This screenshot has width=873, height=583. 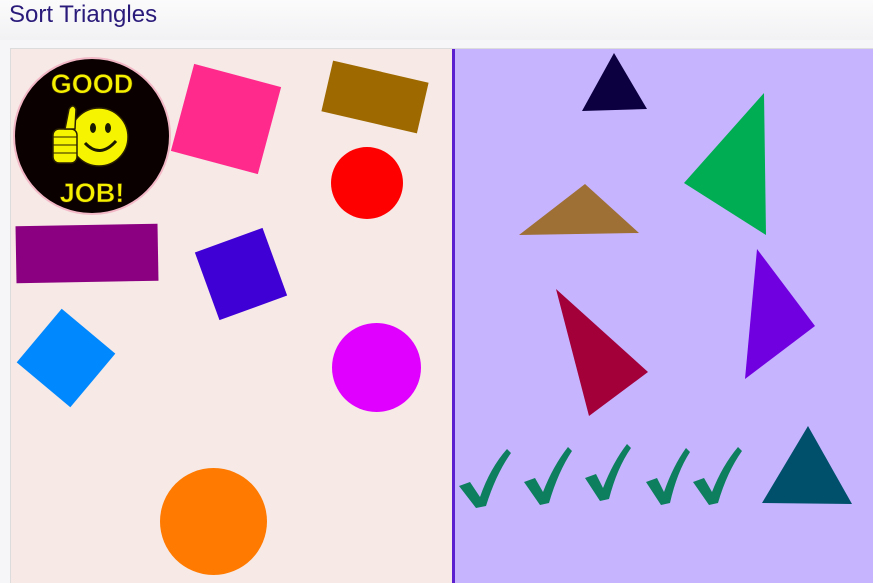 I want to click on orange-circle, so click(x=213, y=521).